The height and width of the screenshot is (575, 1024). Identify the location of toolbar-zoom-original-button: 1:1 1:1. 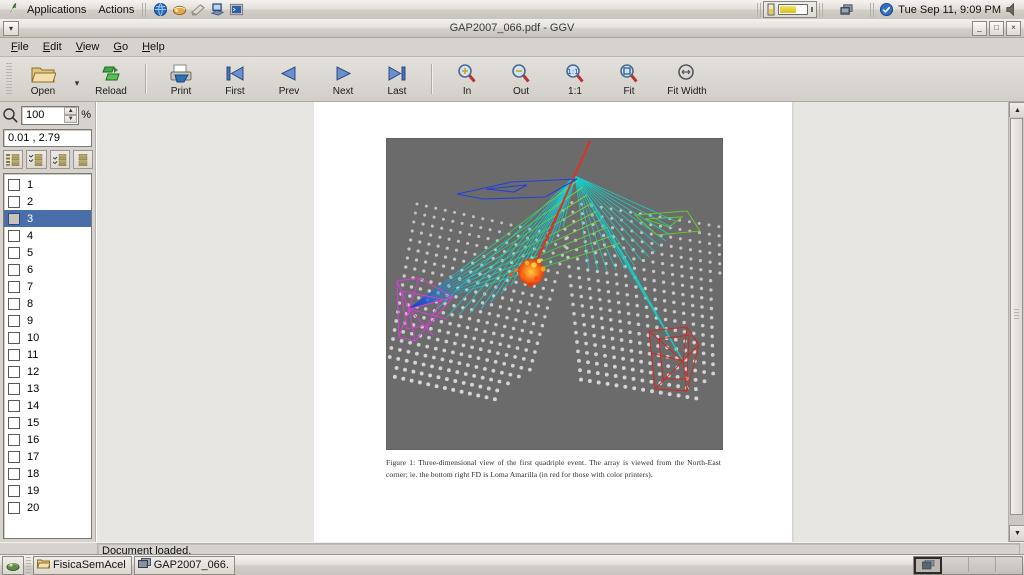
(575, 79).